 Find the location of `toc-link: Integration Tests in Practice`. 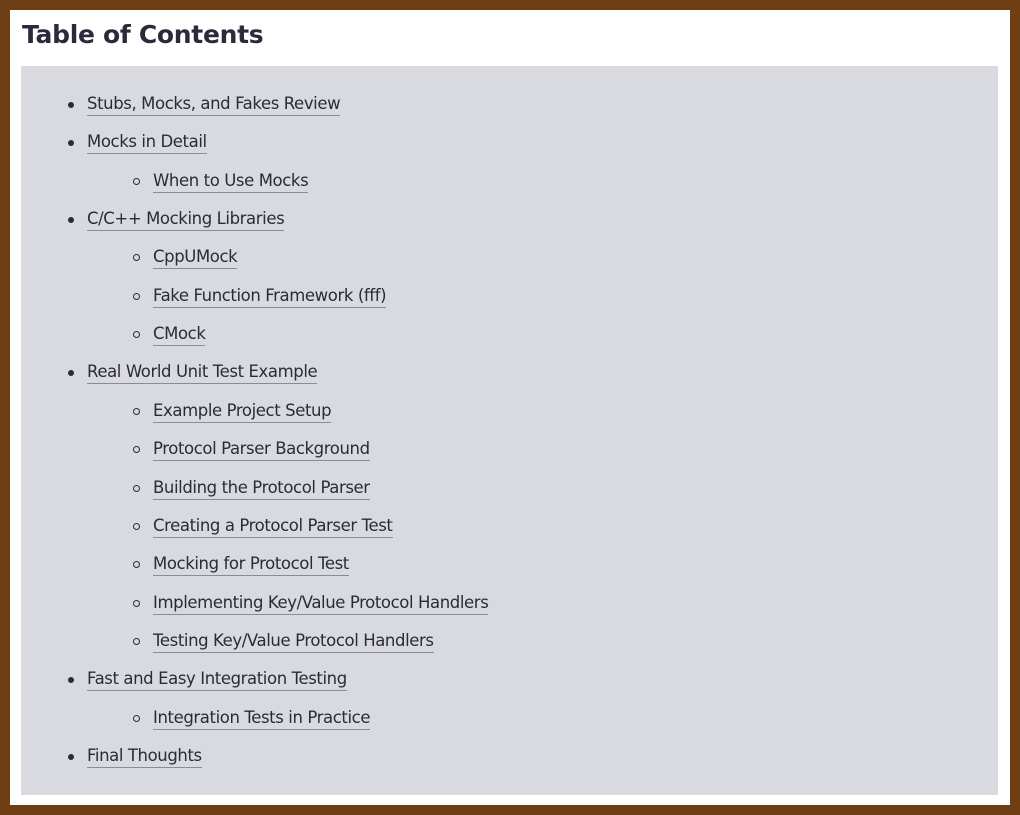

toc-link: Integration Tests in Practice is located at coordinates (261, 718).